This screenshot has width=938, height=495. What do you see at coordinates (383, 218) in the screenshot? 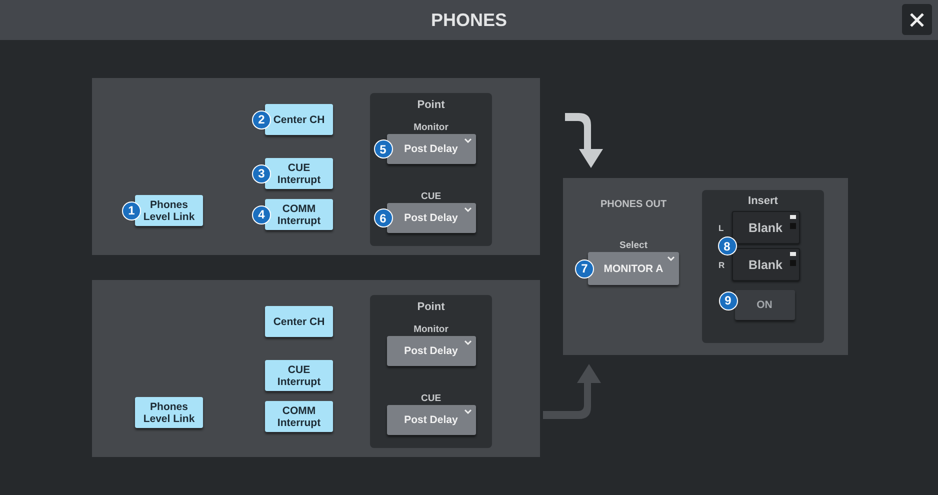
I see `callout-badge: 6` at bounding box center [383, 218].